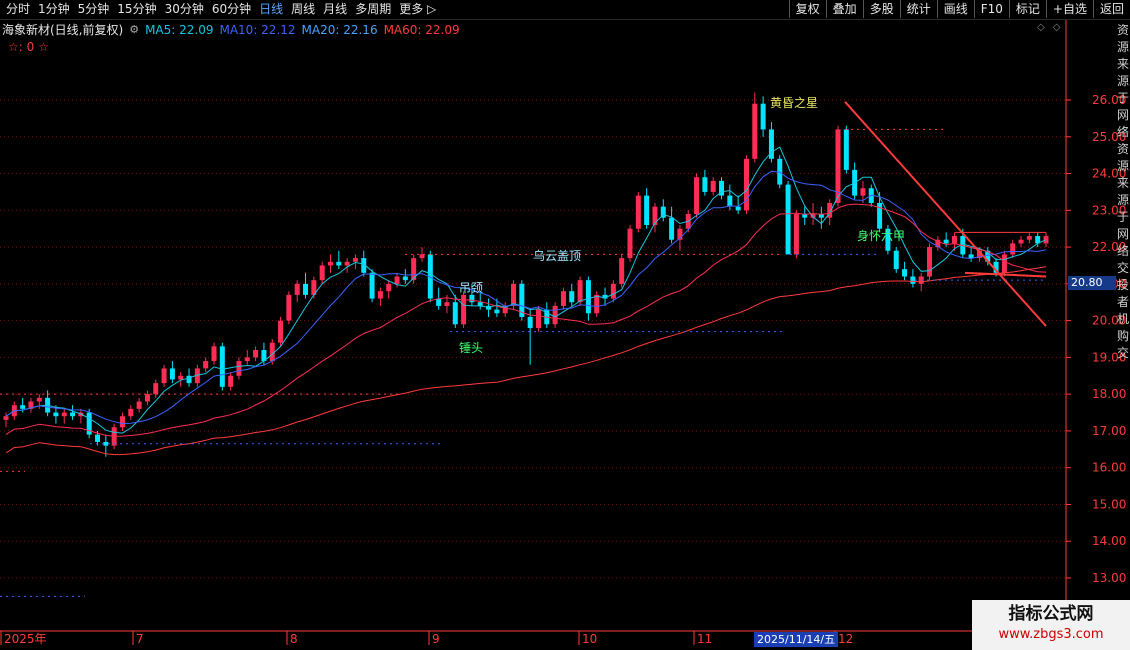  I want to click on y-tick-label: 16.00, so click(1109, 468).